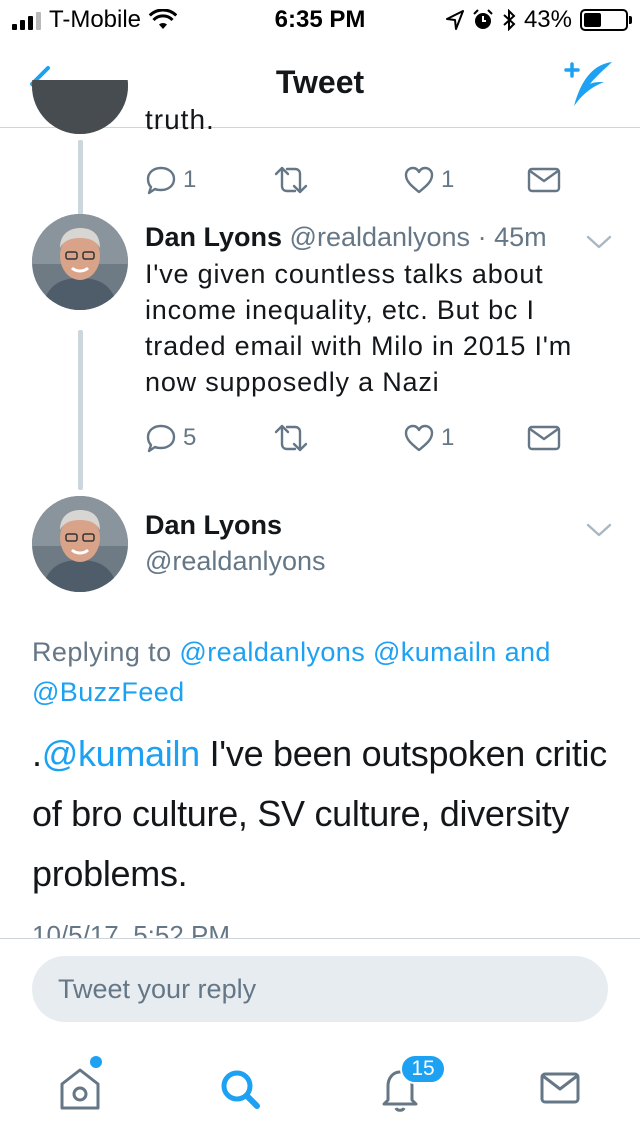 The width and height of the screenshot is (640, 1136). Describe the element at coordinates (547, 19) in the screenshot. I see `battery-percent: 43%` at that location.